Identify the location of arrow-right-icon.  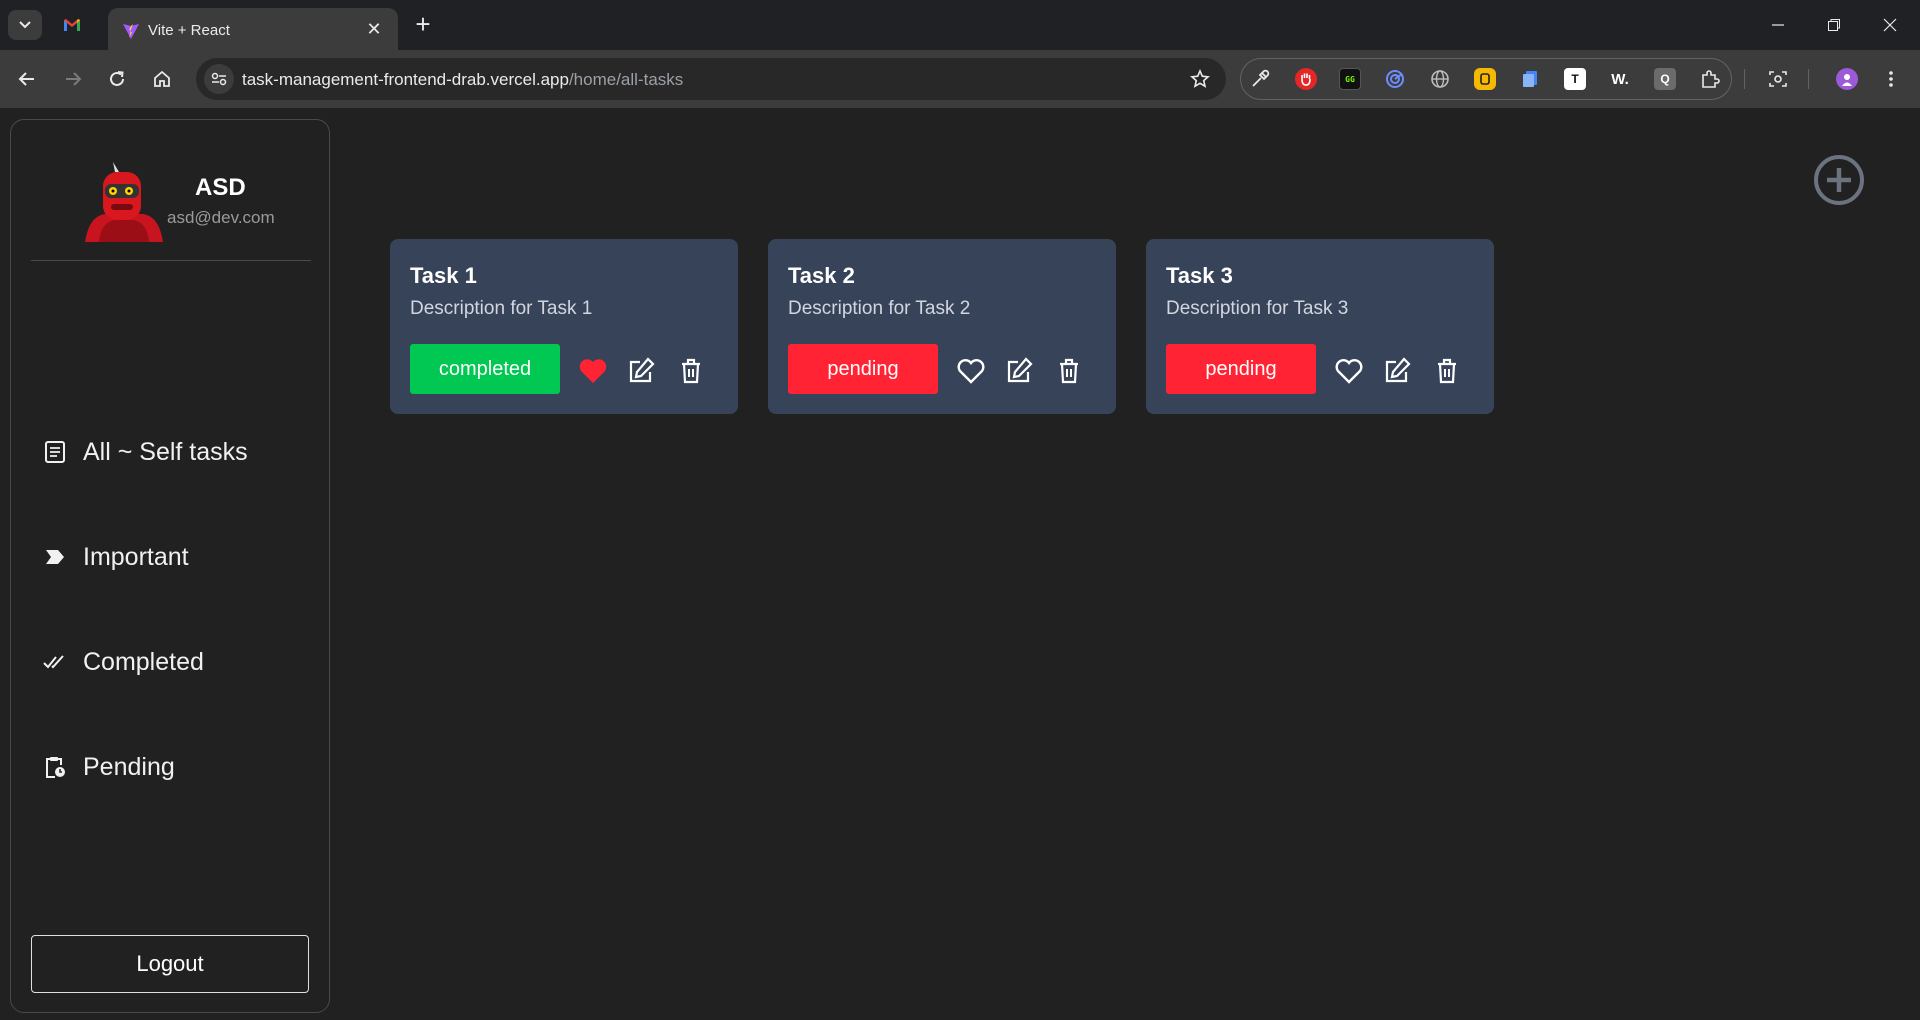
(74, 79).